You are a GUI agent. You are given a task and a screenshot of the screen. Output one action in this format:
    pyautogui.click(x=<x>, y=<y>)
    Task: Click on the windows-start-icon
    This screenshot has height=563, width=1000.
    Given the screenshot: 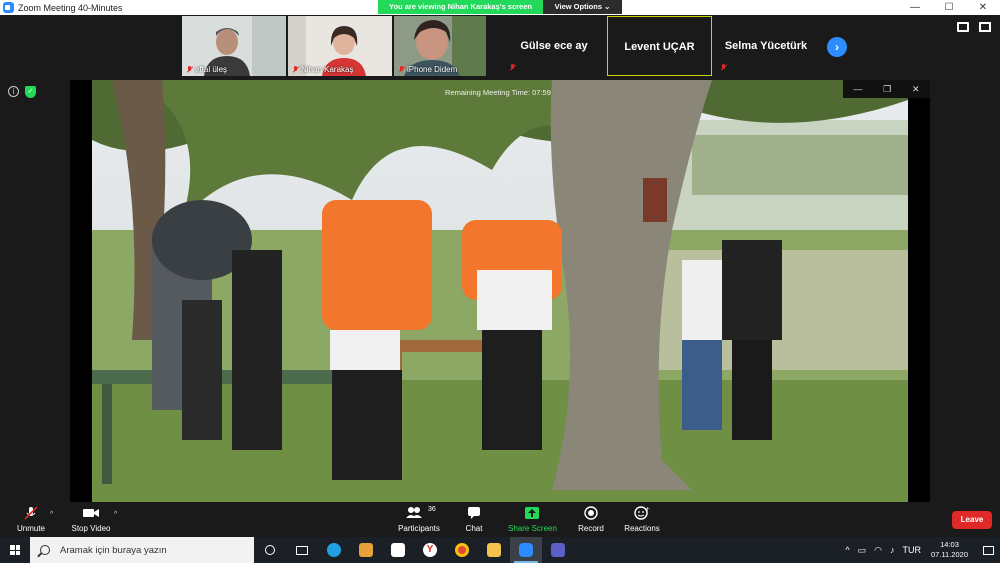 What is the action you would take?
    pyautogui.click(x=15, y=550)
    